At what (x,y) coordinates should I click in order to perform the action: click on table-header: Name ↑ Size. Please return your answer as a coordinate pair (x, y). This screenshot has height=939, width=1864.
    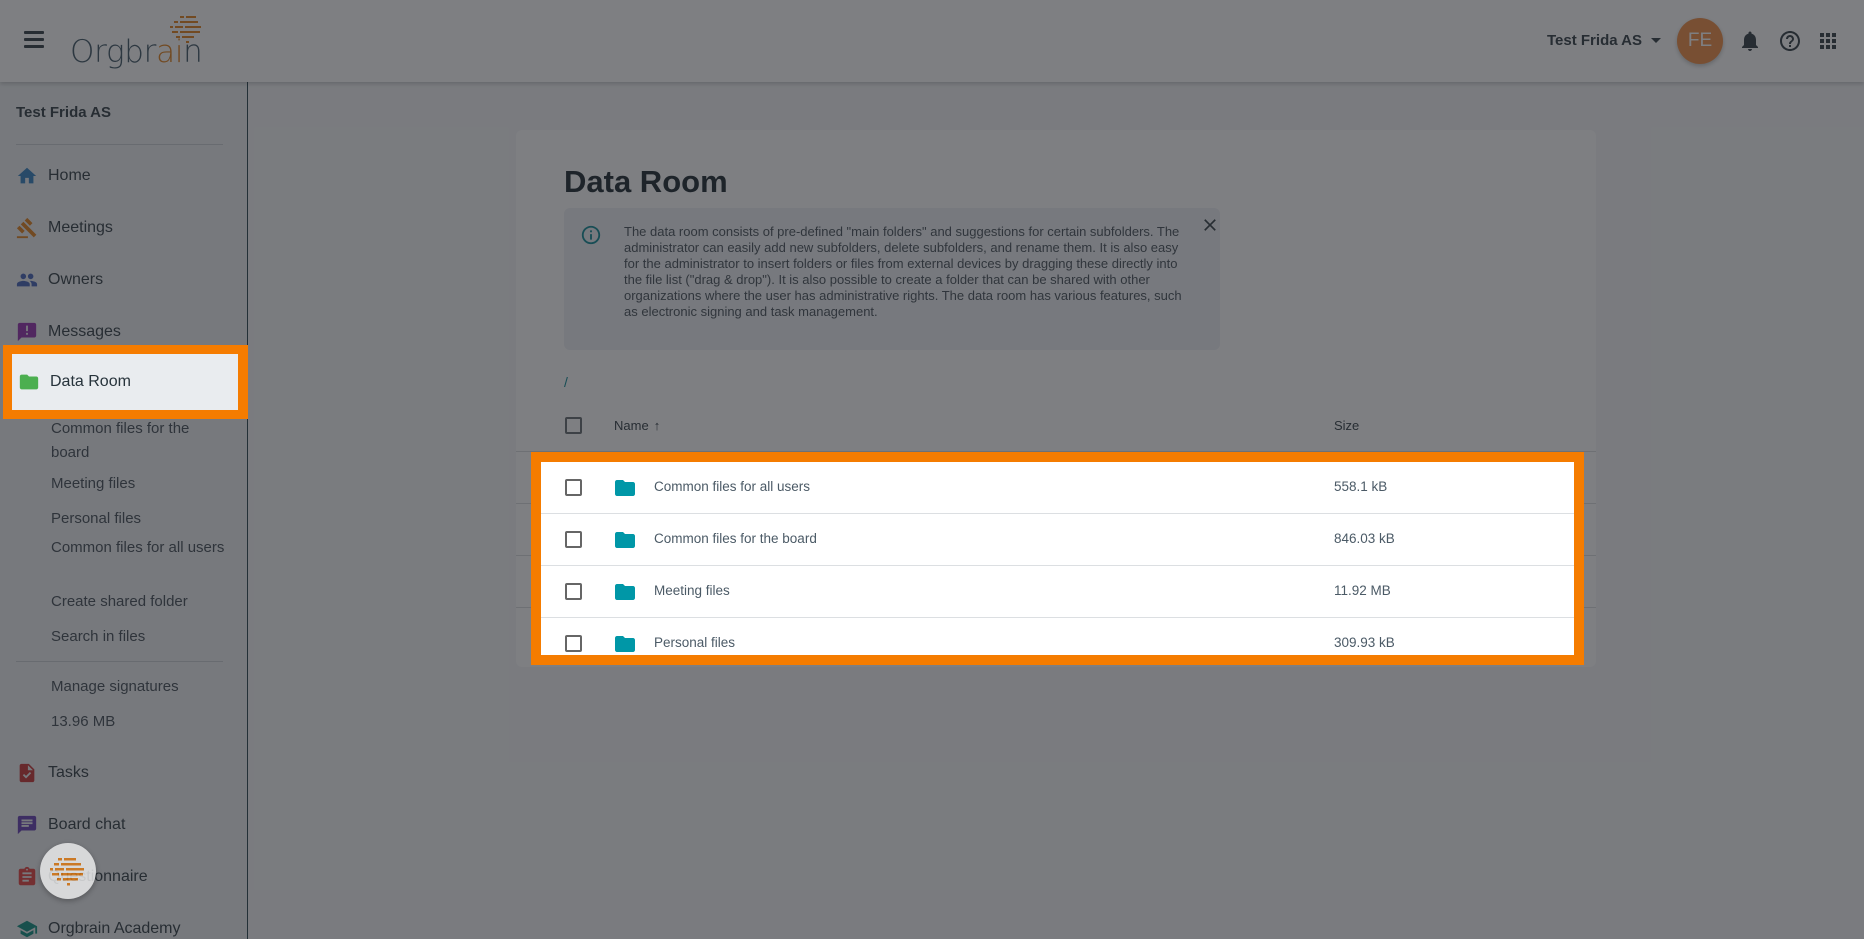
    Looking at the image, I should click on (1056, 426).